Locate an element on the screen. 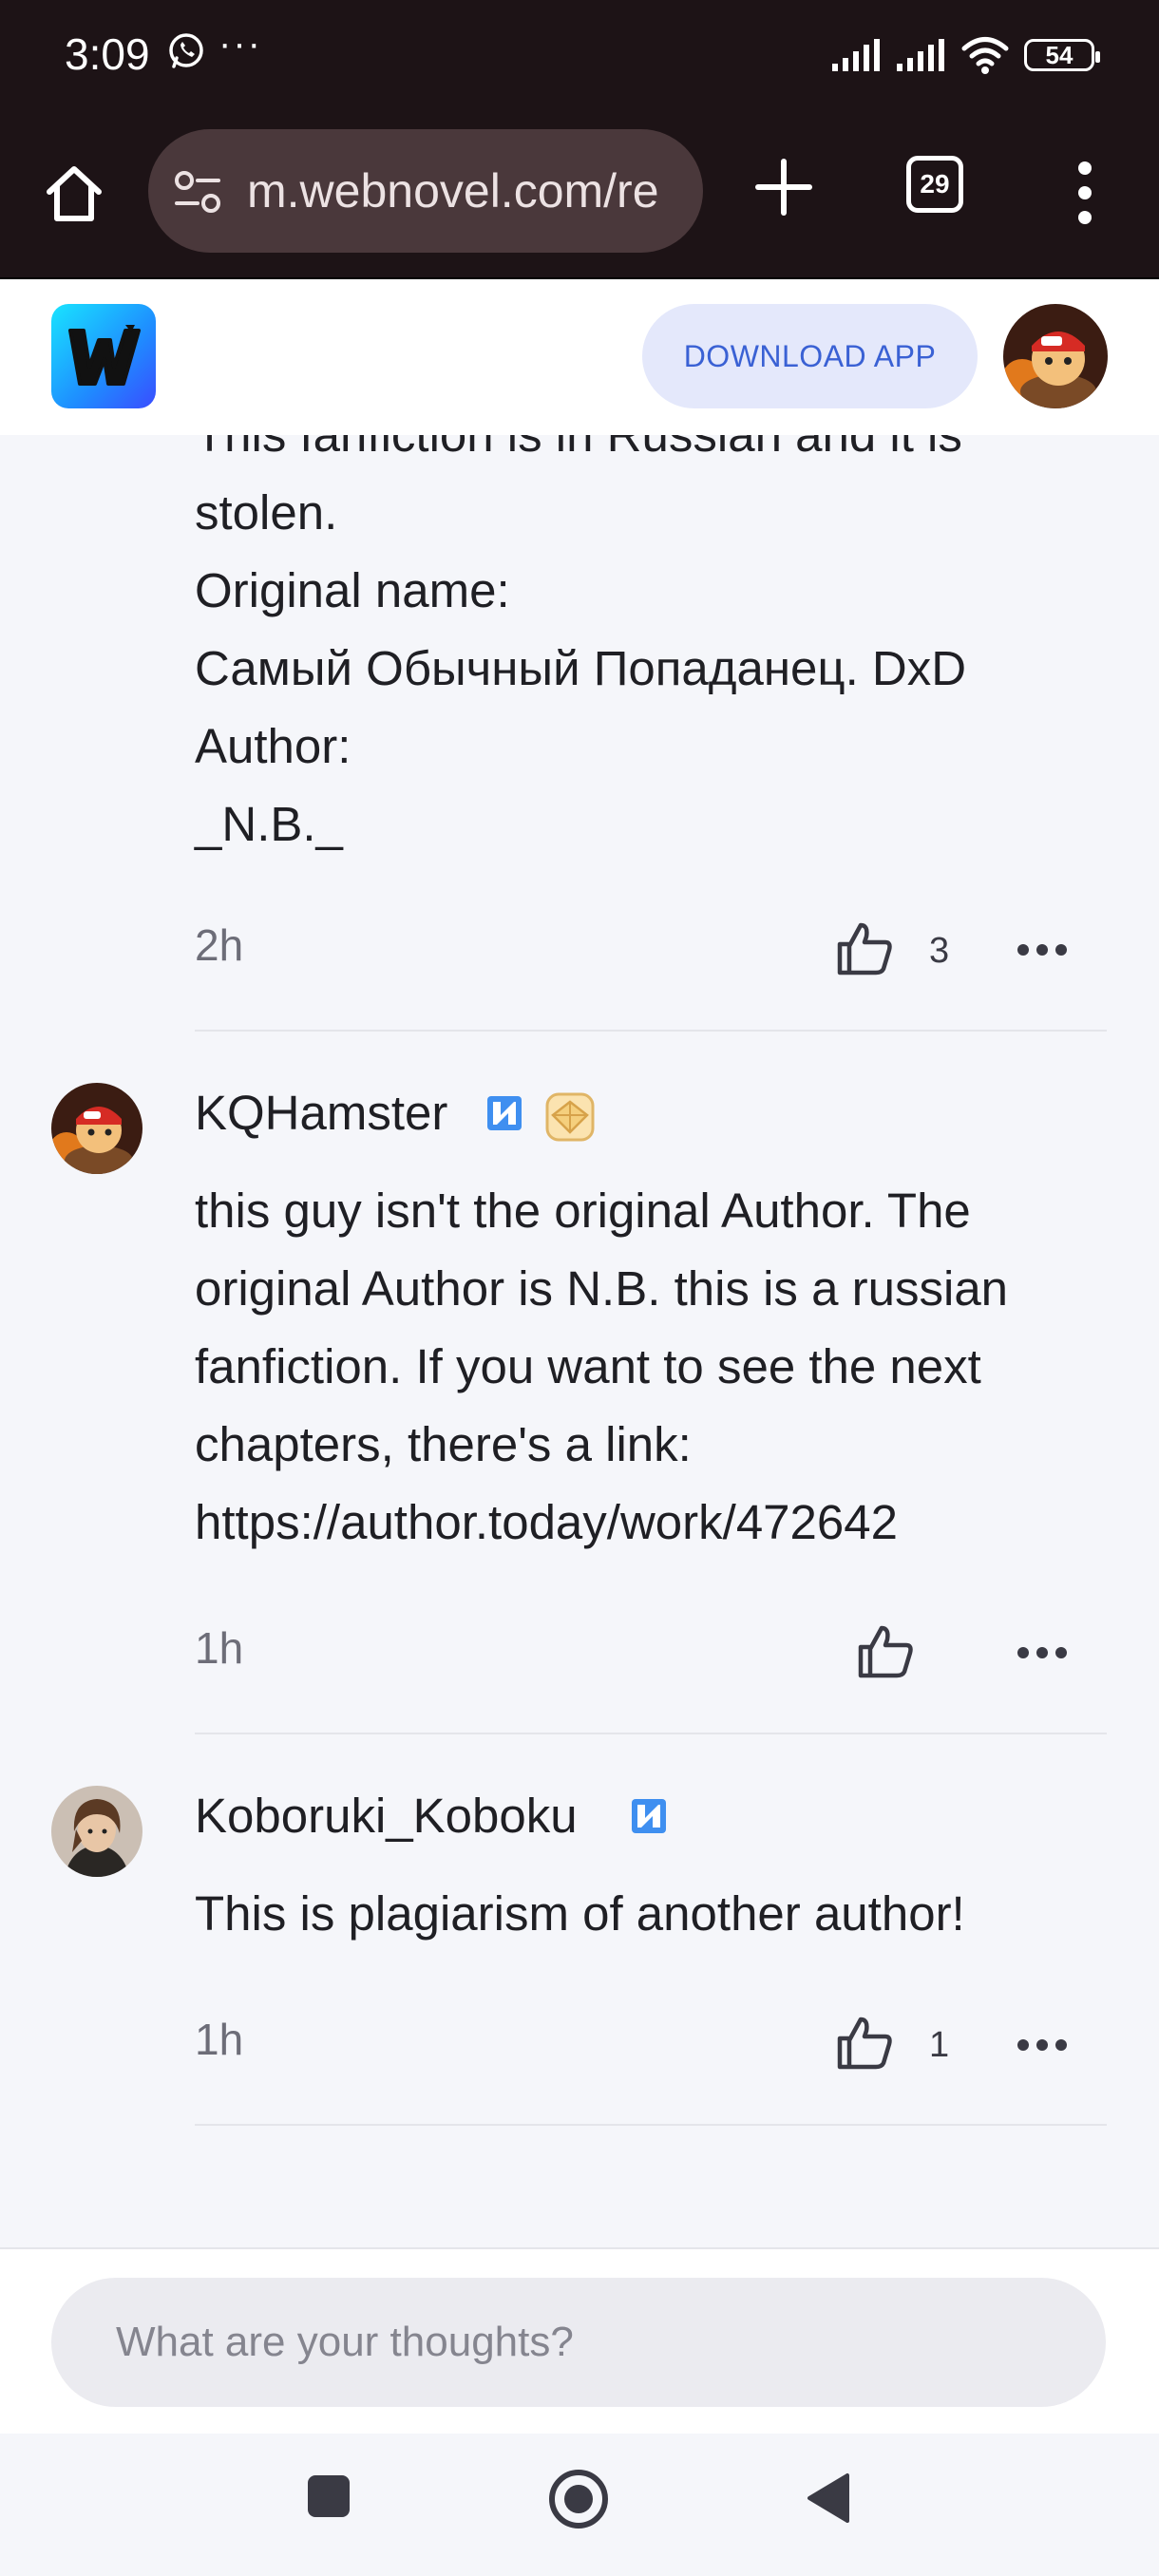  comment-line: Самый Обычный Попаданец. DxD is located at coordinates (581, 668).